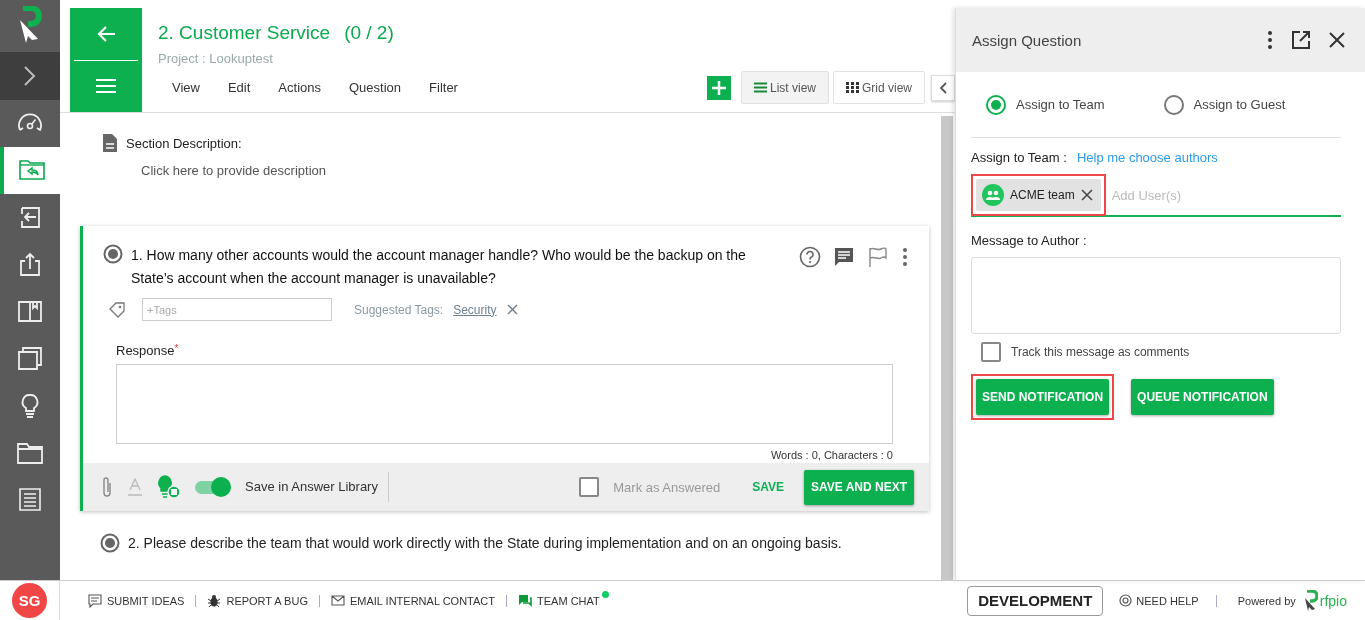 The width and height of the screenshot is (1365, 620). Describe the element at coordinates (991, 352) in the screenshot. I see `track-checkbox` at that location.